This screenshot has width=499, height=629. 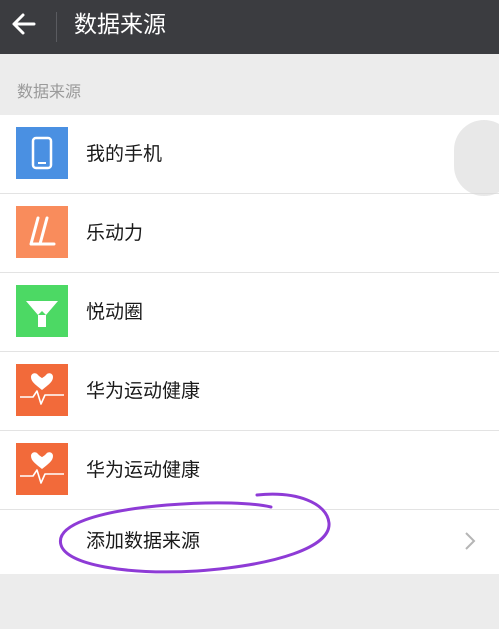 What do you see at coordinates (115, 233) in the screenshot?
I see `list-item-label: 乐动力` at bounding box center [115, 233].